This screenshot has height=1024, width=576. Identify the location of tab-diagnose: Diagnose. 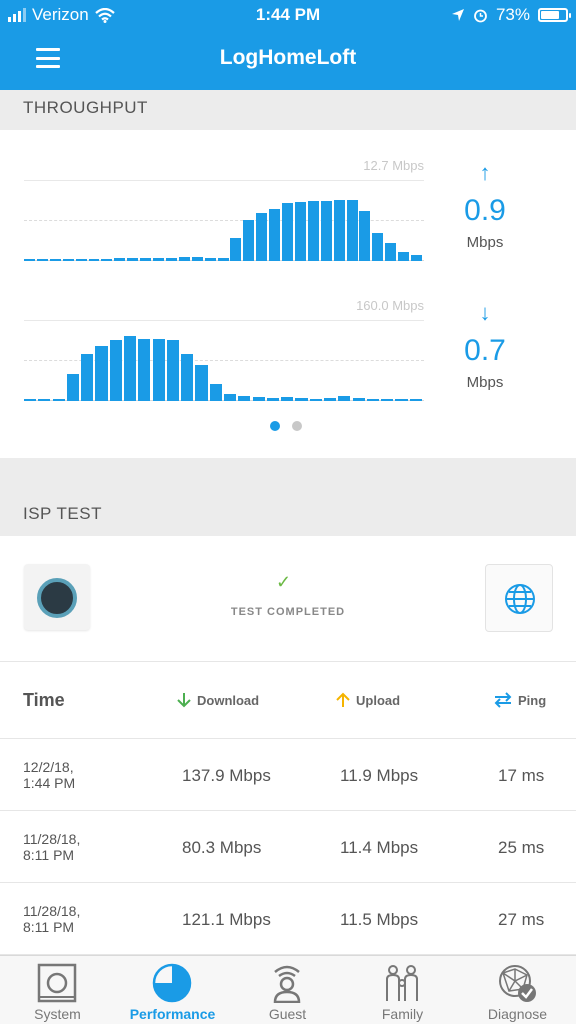
(517, 990).